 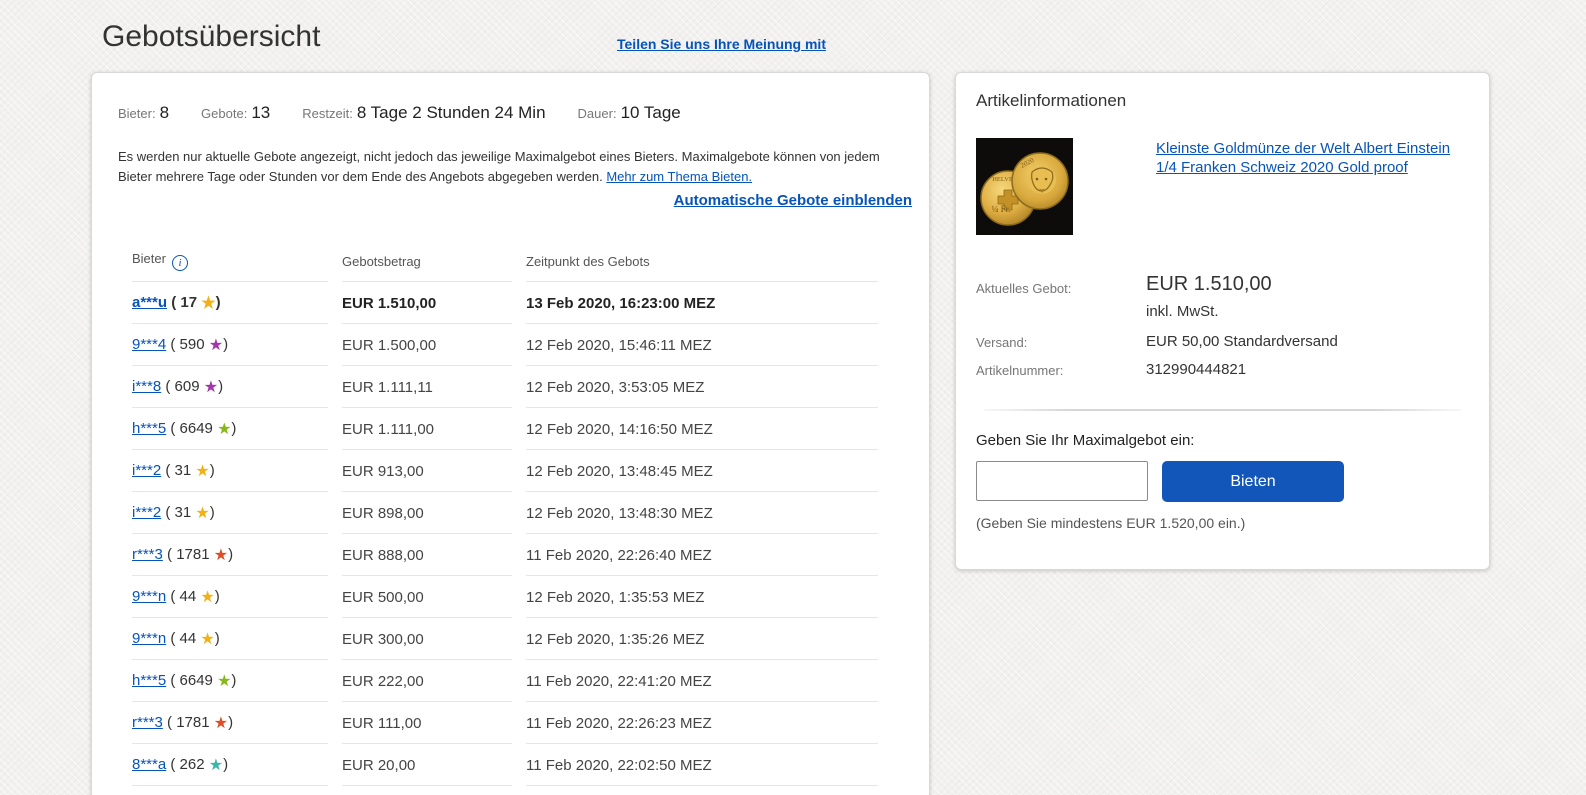 What do you see at coordinates (197, 765) in the screenshot?
I see `feedback-score: ( 262 ★)` at bounding box center [197, 765].